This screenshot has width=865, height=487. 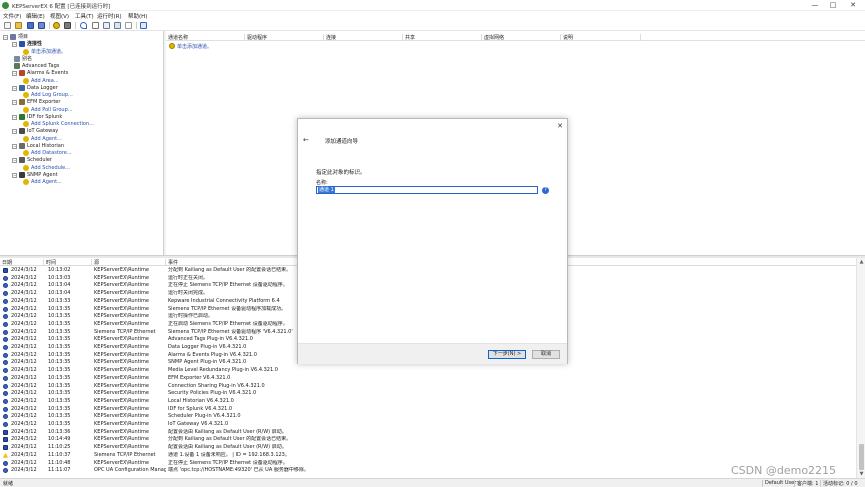 What do you see at coordinates (128, 25) in the screenshot?
I see `delete-icon` at bounding box center [128, 25].